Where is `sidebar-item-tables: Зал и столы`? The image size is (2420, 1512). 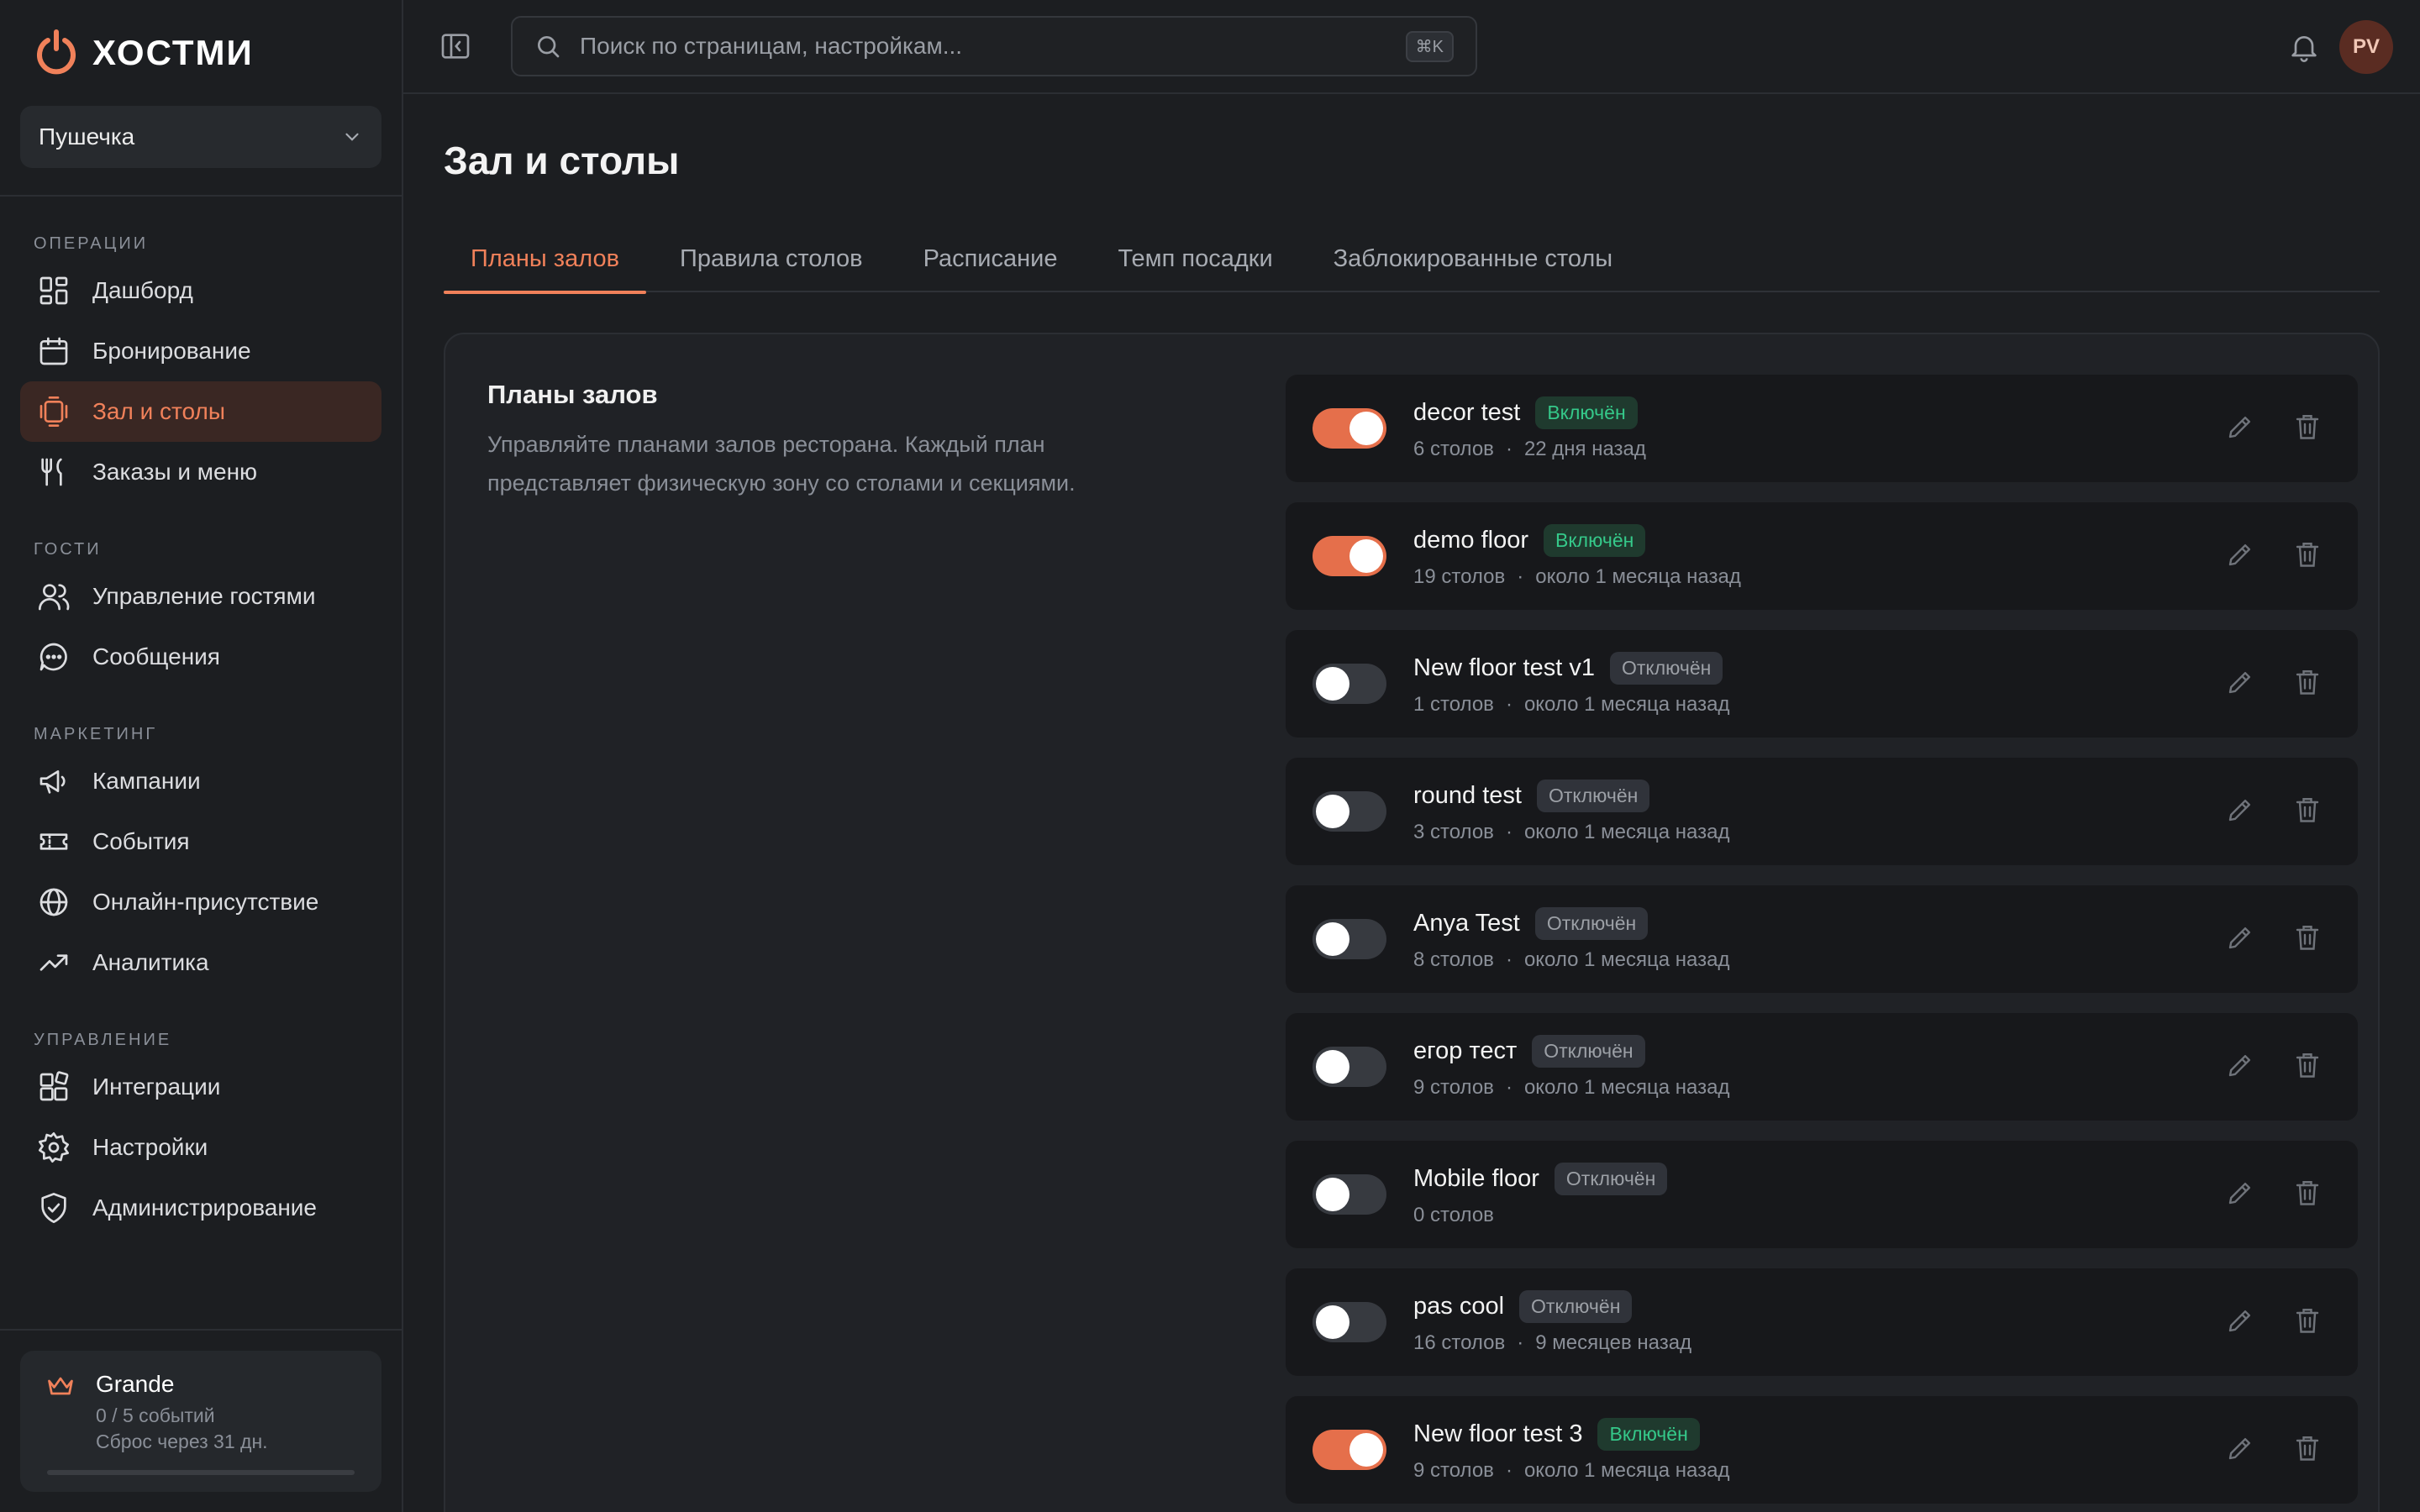 sidebar-item-tables: Зал и столы is located at coordinates (200, 411).